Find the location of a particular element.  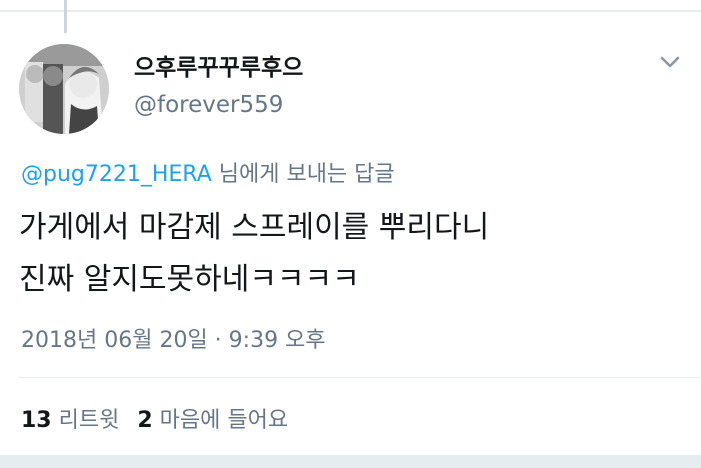

user-handle: @forever559 is located at coordinates (208, 105).